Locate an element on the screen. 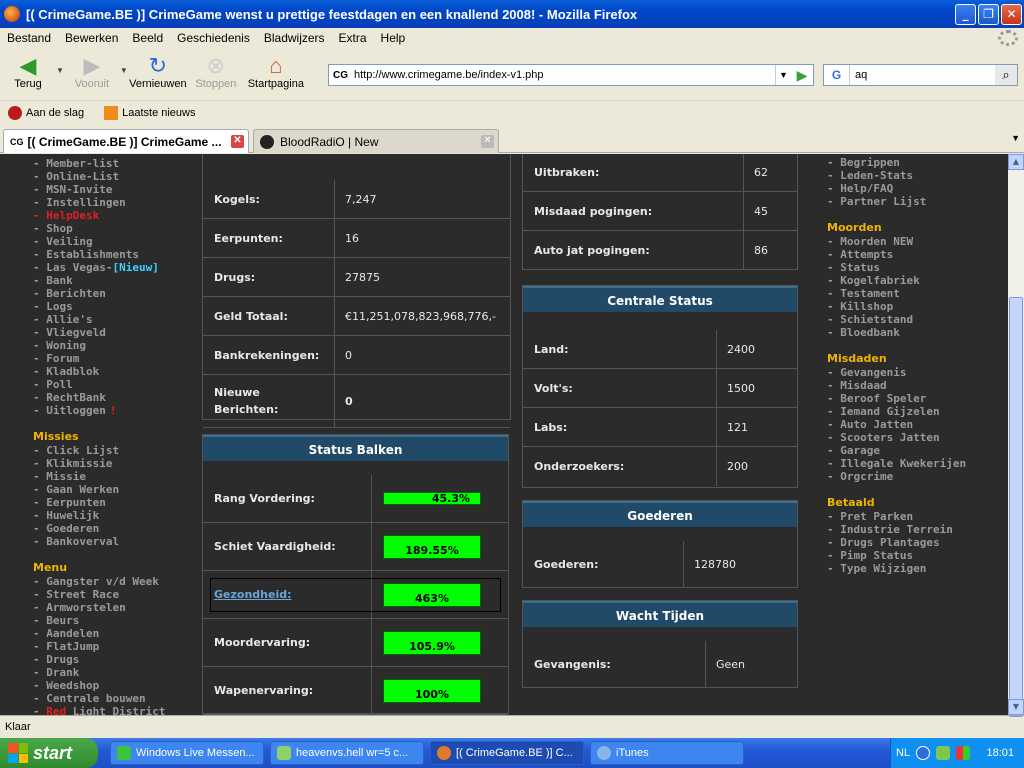 The height and width of the screenshot is (768, 1024). nav-link: - Armworstelen is located at coordinates (99, 607).